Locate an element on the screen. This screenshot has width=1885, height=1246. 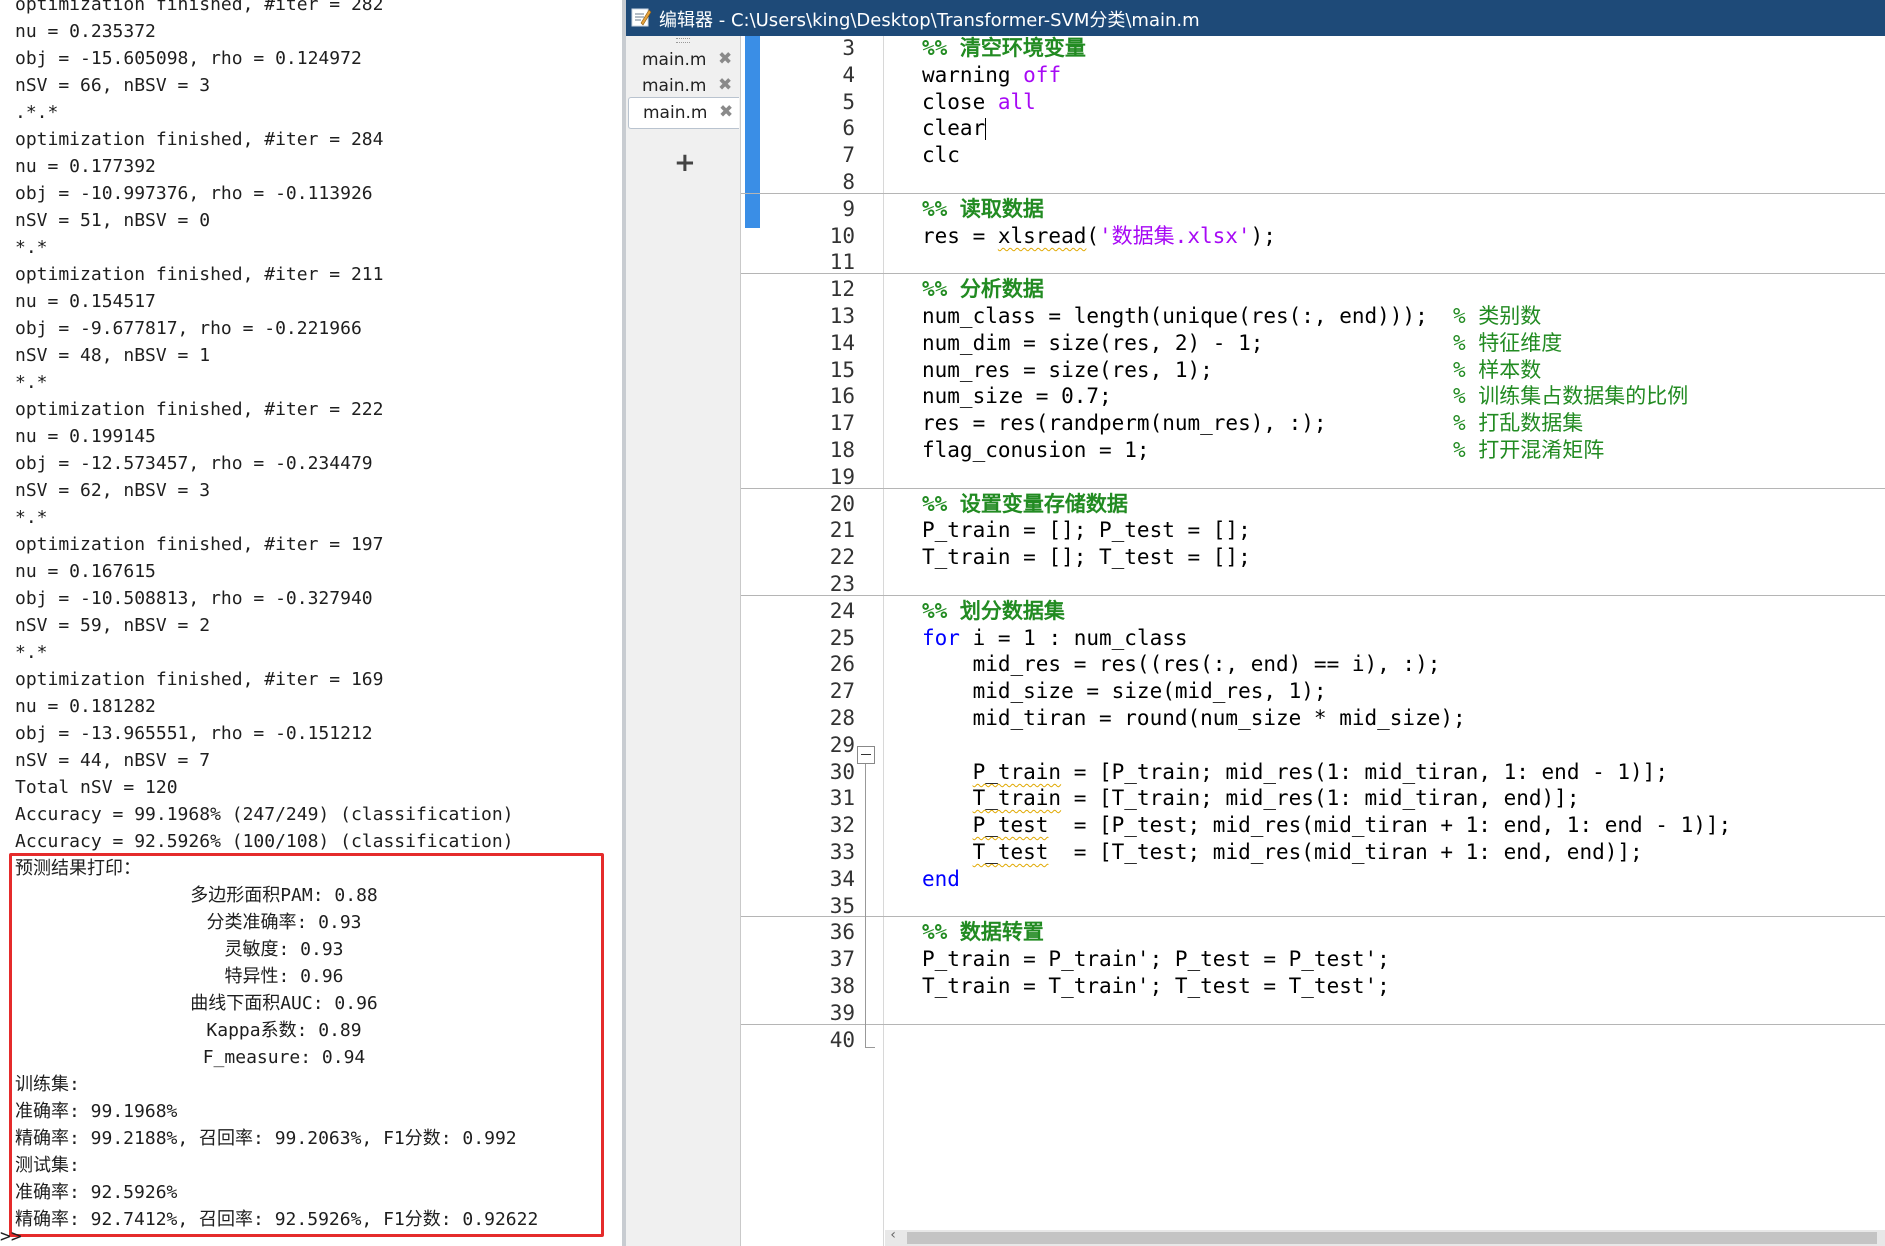
output-line: nu = 0.235372 is located at coordinates (85, 31).